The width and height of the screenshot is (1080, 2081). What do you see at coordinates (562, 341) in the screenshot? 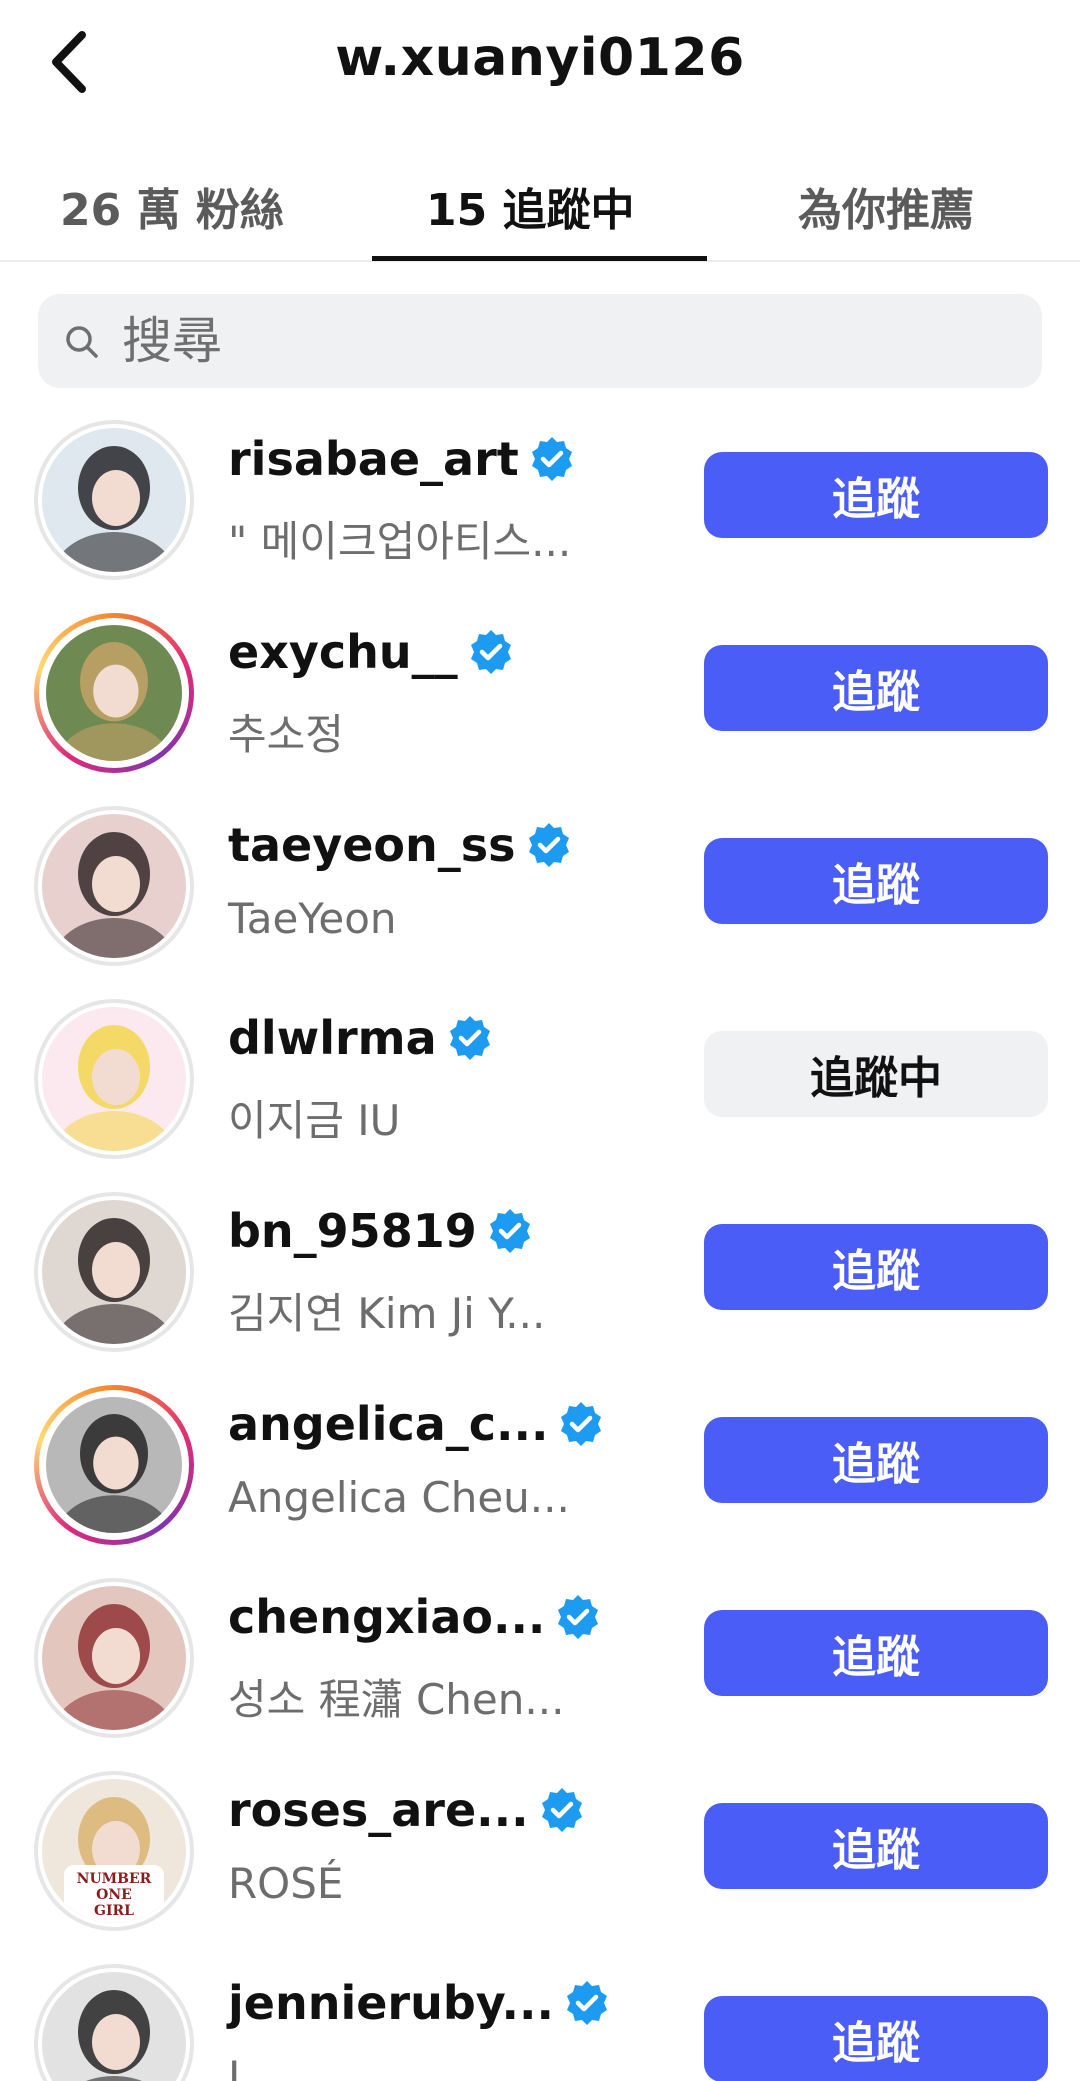
I see `search-input` at bounding box center [562, 341].